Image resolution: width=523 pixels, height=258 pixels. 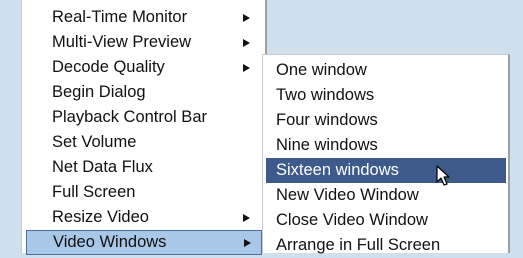 What do you see at coordinates (122, 42) in the screenshot?
I see `menu-item-label: Multi-View Preview` at bounding box center [122, 42].